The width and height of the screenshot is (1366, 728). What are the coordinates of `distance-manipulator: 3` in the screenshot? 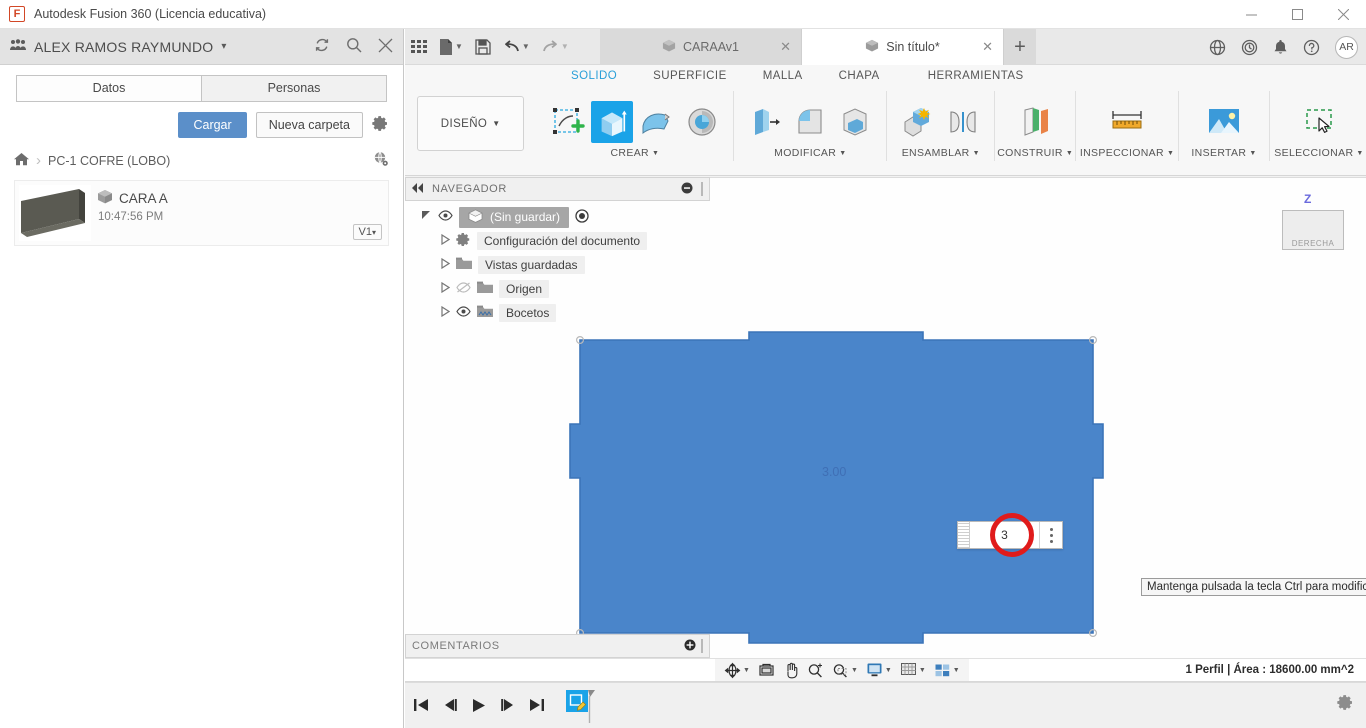 It's located at (1010, 535).